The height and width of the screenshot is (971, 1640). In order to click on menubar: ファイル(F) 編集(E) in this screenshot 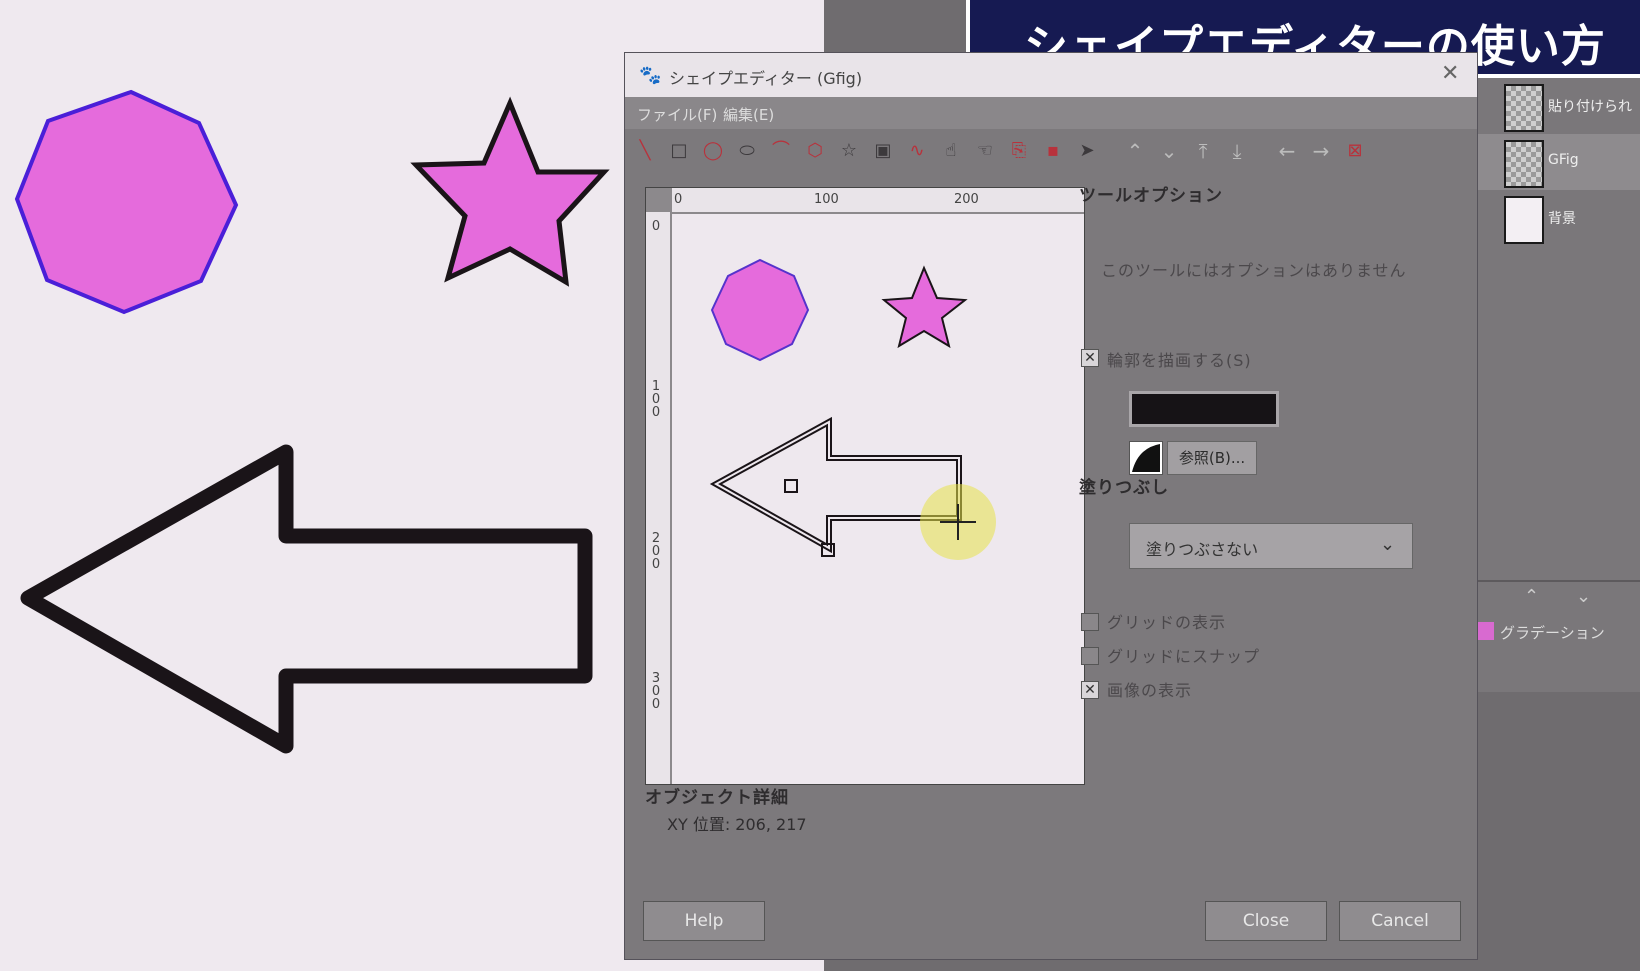, I will do `click(1051, 113)`.